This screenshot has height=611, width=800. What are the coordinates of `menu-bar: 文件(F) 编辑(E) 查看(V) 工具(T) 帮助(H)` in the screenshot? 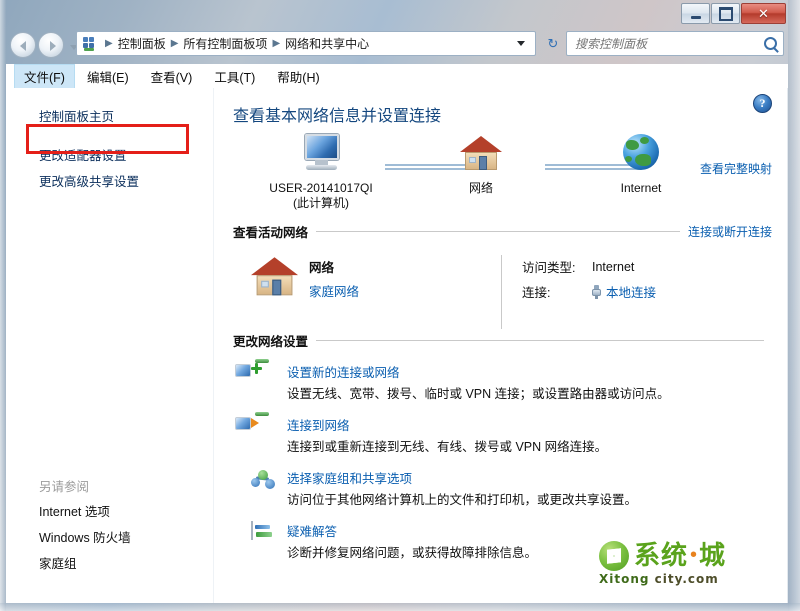 It's located at (397, 76).